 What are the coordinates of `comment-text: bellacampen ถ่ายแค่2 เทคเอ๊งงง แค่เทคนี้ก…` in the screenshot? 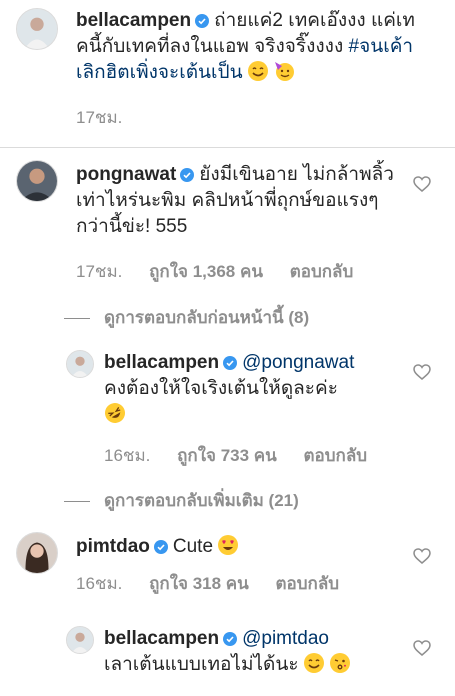 It's located at (256, 47).